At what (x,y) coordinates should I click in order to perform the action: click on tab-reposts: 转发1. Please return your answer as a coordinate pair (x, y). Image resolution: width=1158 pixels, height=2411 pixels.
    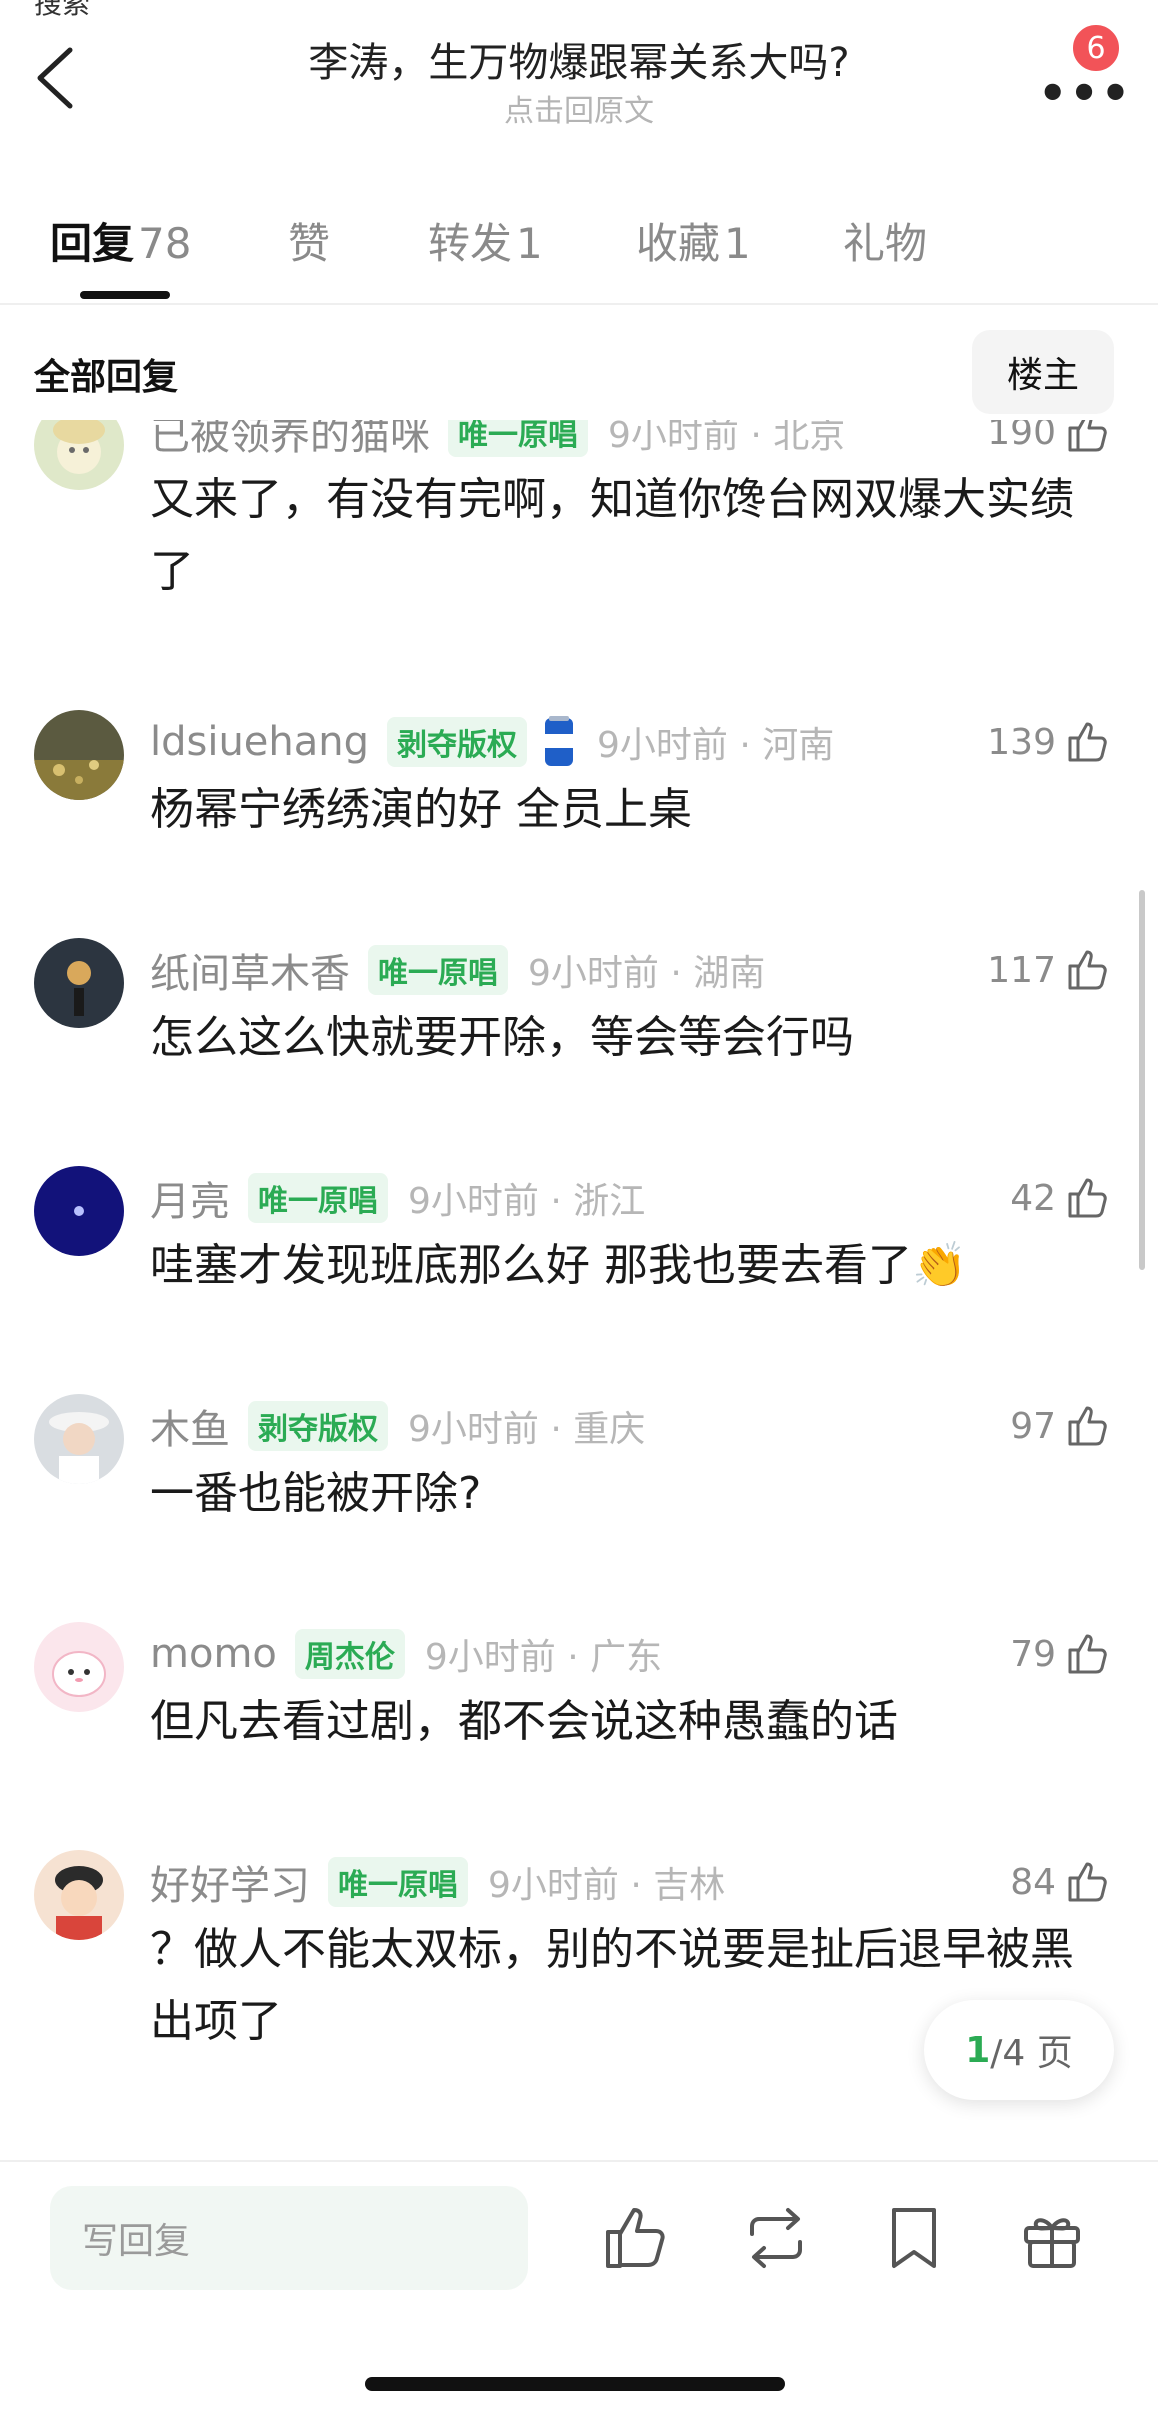
    Looking at the image, I should click on (485, 240).